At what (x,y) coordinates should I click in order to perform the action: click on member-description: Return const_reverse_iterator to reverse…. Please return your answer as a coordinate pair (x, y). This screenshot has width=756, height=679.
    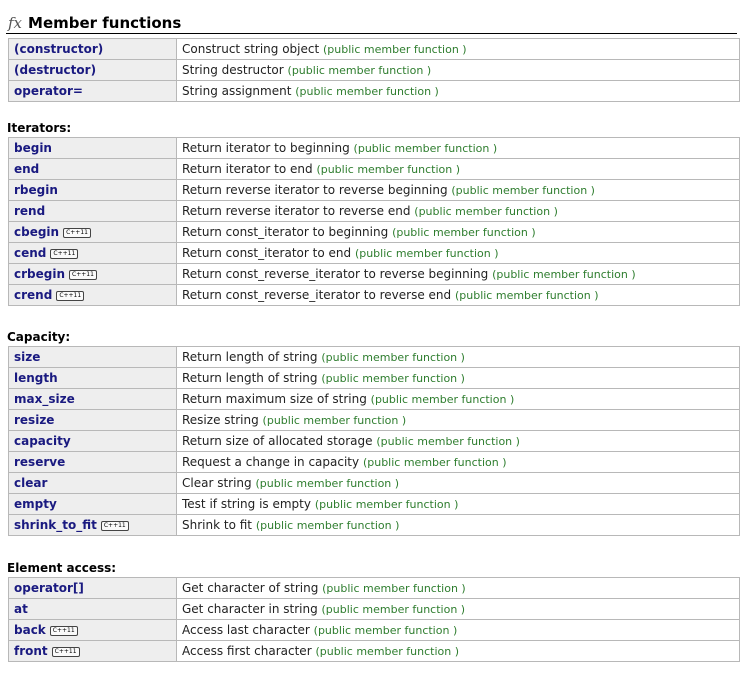
    Looking at the image, I should click on (335, 274).